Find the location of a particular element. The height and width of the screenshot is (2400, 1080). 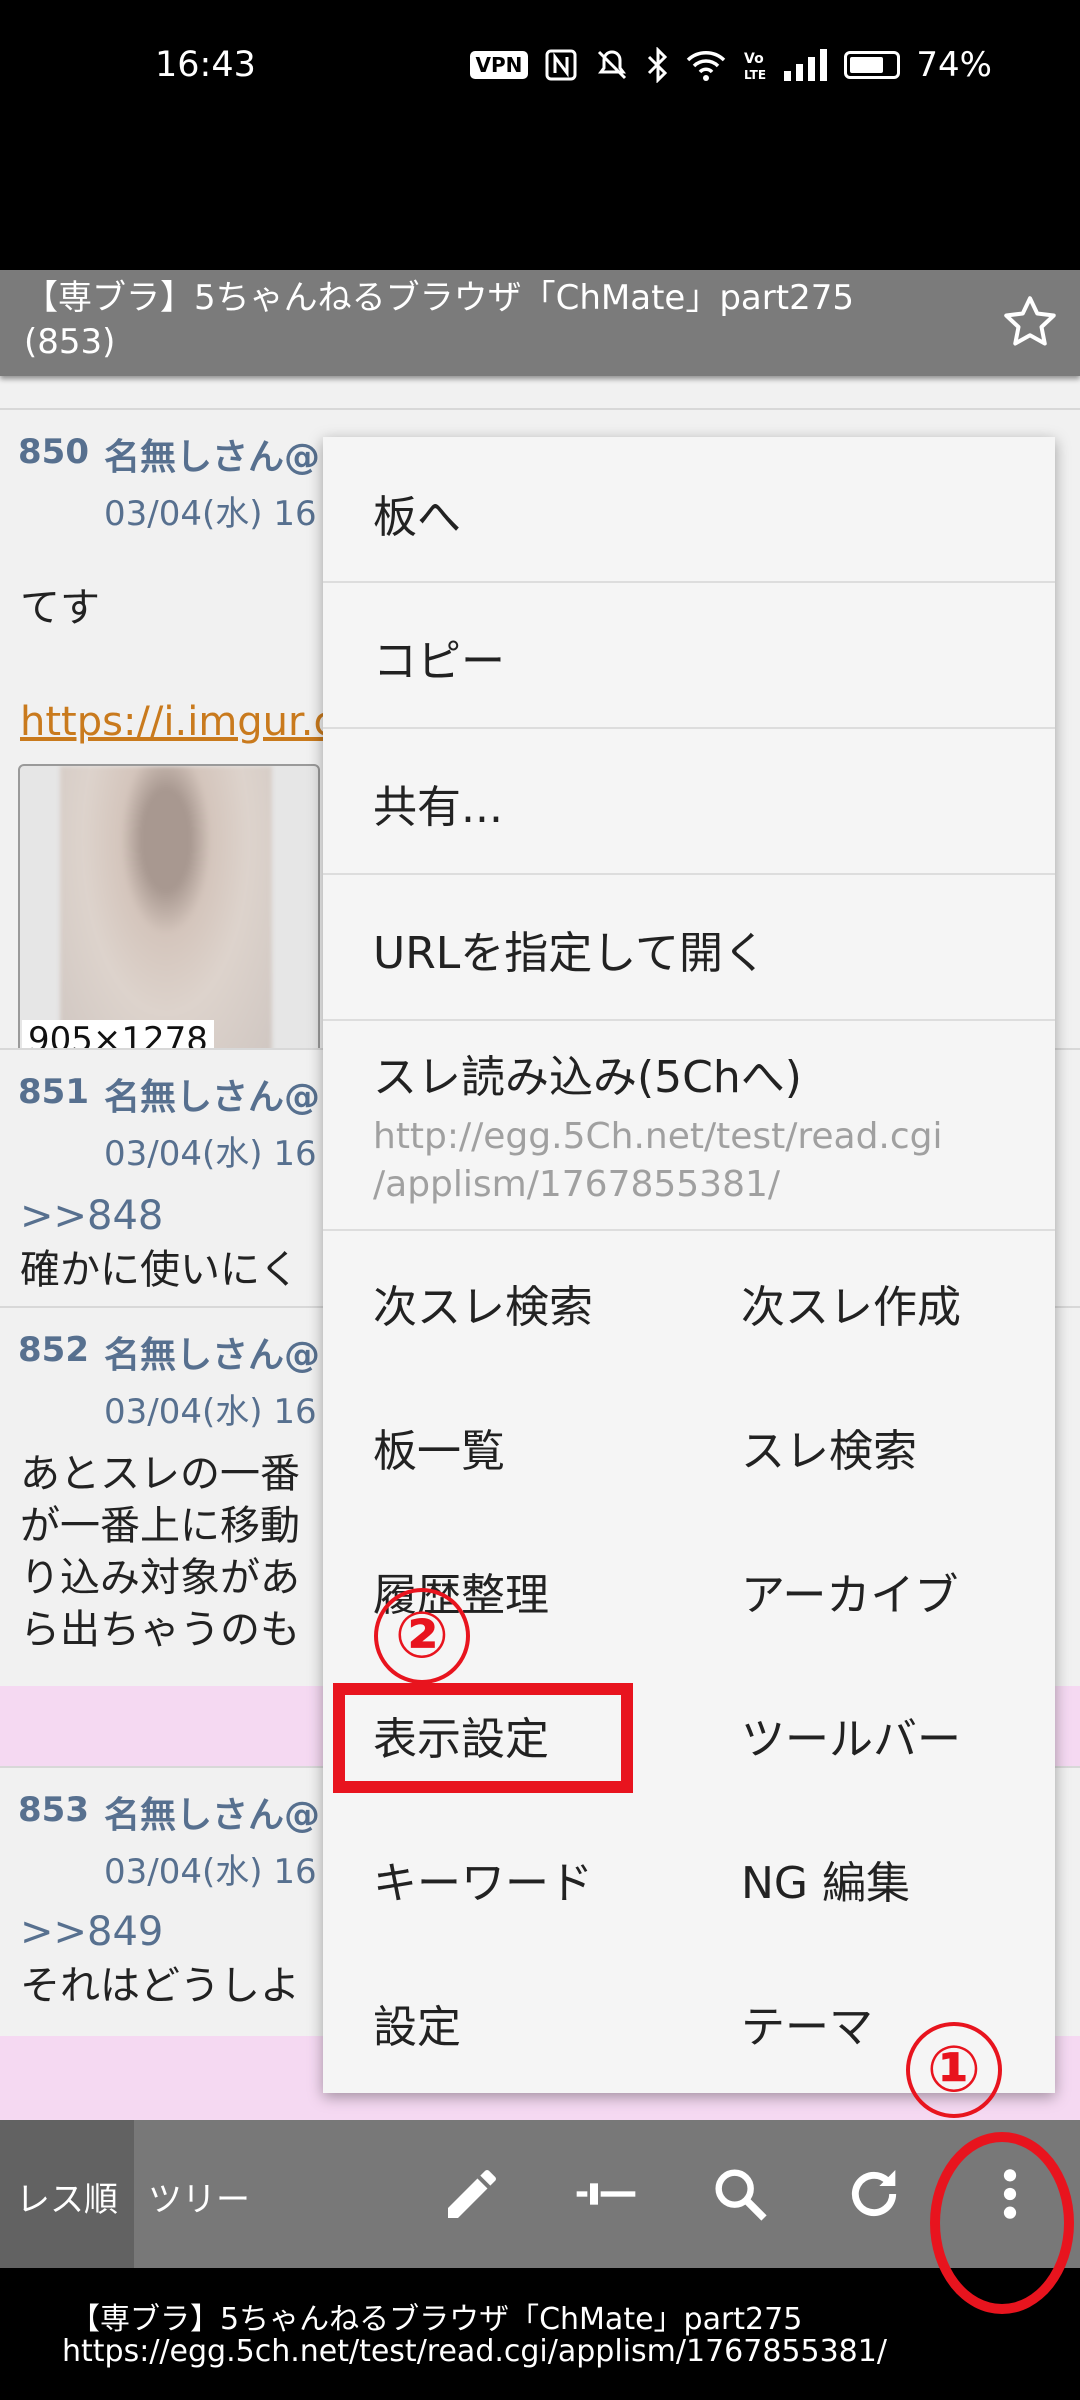

tab-order: レス順 is located at coordinates (67, 2196).